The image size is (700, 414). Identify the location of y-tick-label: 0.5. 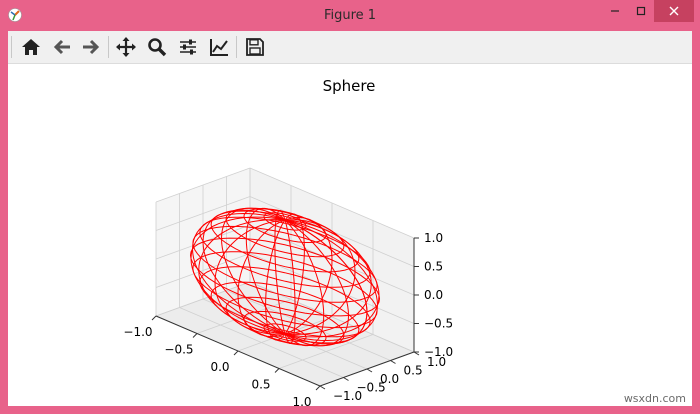
(413, 371).